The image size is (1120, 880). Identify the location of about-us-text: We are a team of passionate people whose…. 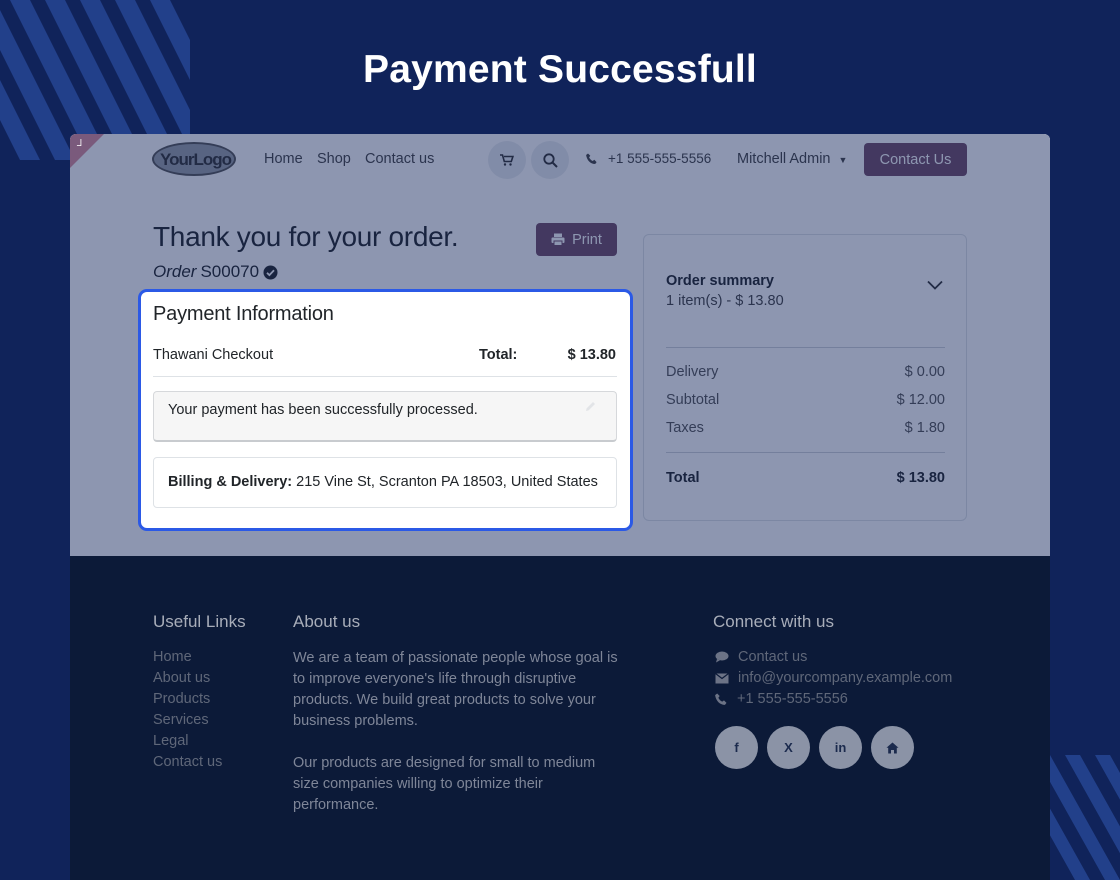
(458, 732).